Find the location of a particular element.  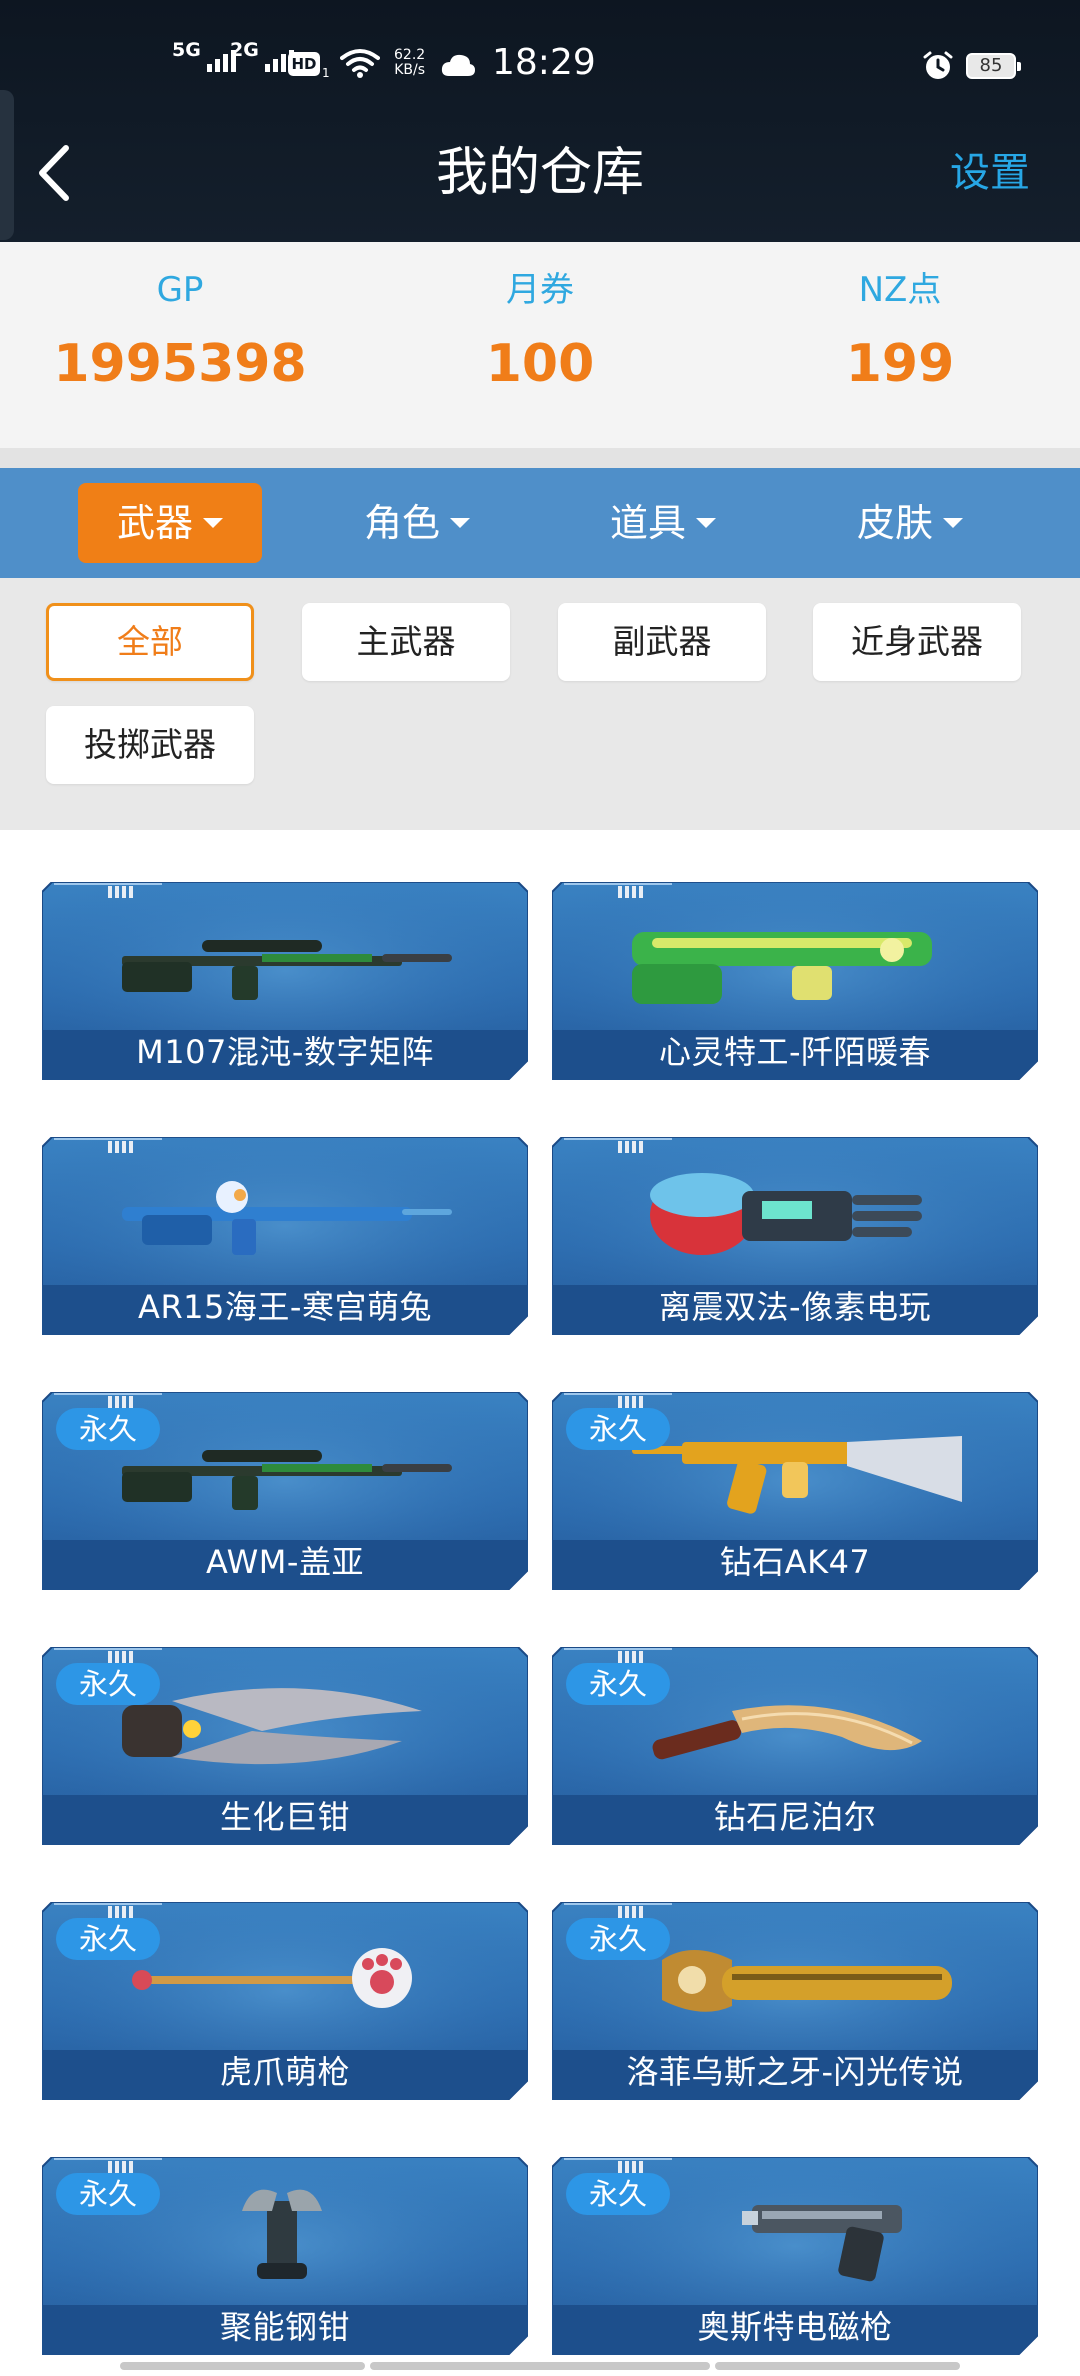

weapon-card: M107混沌-数字矩阵 is located at coordinates (285, 981).